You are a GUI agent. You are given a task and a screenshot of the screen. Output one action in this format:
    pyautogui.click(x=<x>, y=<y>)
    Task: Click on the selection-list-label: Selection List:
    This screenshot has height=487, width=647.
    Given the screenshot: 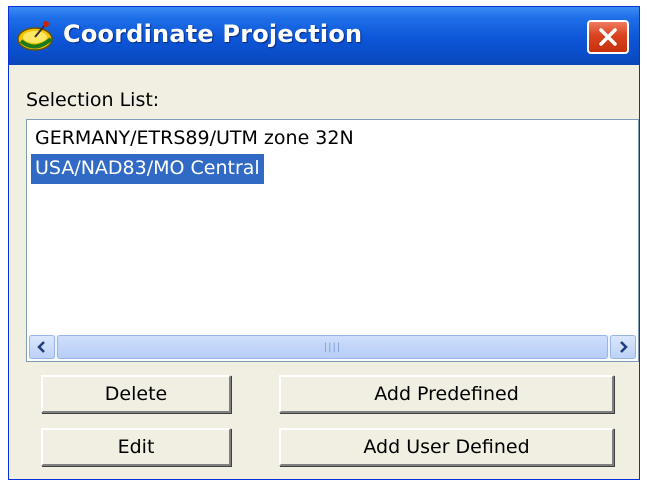 What is the action you would take?
    pyautogui.click(x=93, y=100)
    